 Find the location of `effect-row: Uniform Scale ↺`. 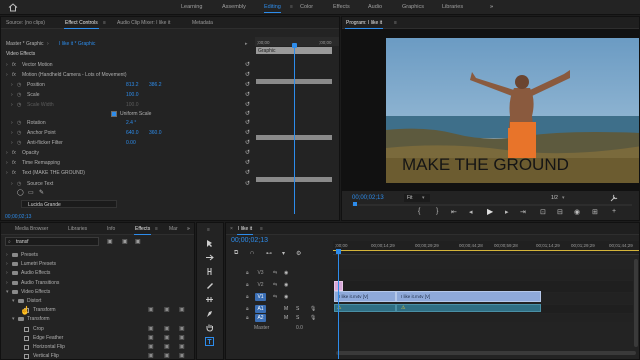

effect-row: Uniform Scale ↺ is located at coordinates (127, 114).